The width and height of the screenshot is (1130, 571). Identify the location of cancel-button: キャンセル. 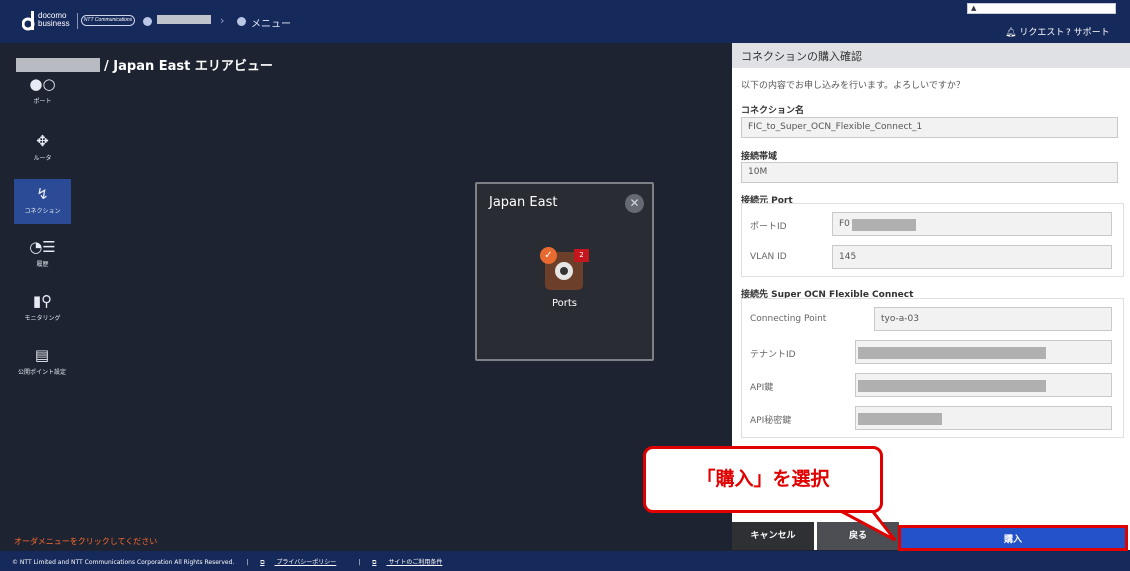
(773, 536).